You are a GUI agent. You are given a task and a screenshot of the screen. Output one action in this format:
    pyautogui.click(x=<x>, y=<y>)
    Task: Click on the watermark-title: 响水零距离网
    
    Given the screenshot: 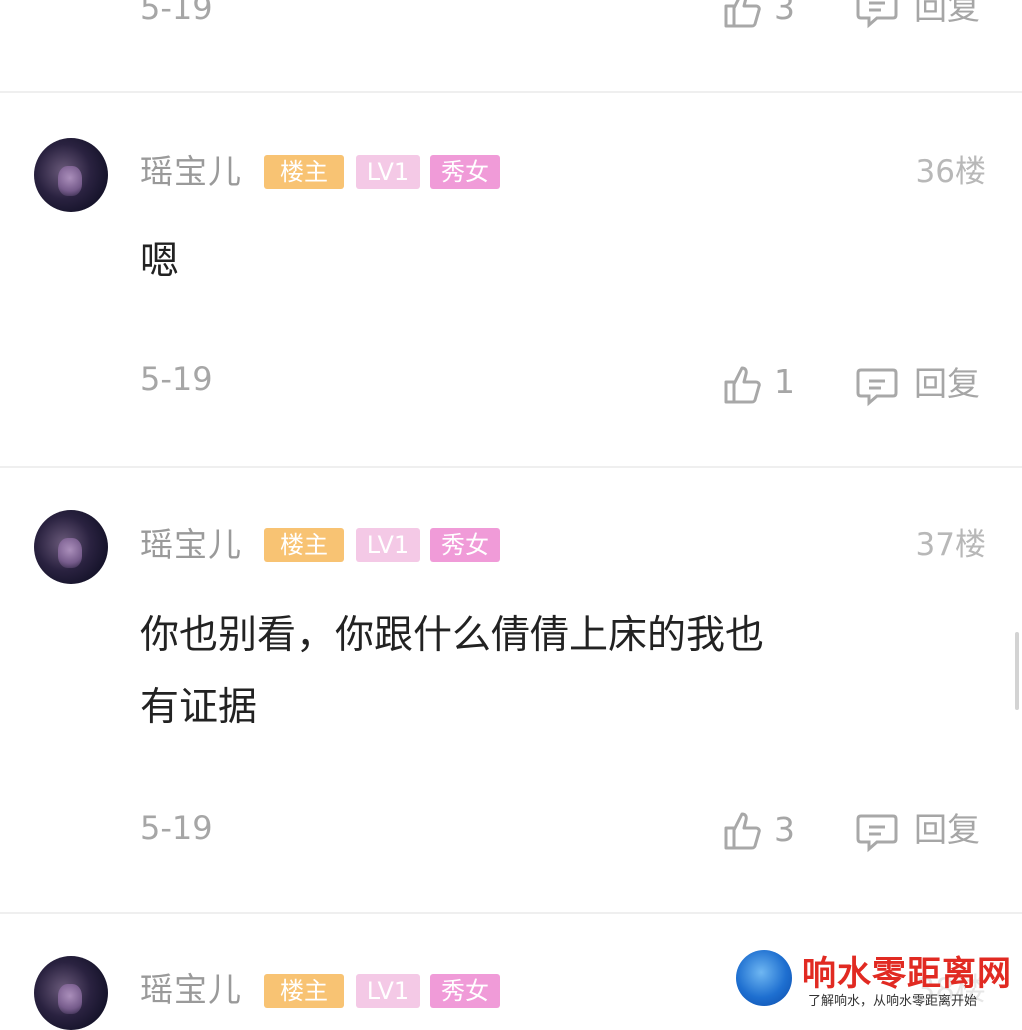 What is the action you would take?
    pyautogui.click(x=907, y=974)
    